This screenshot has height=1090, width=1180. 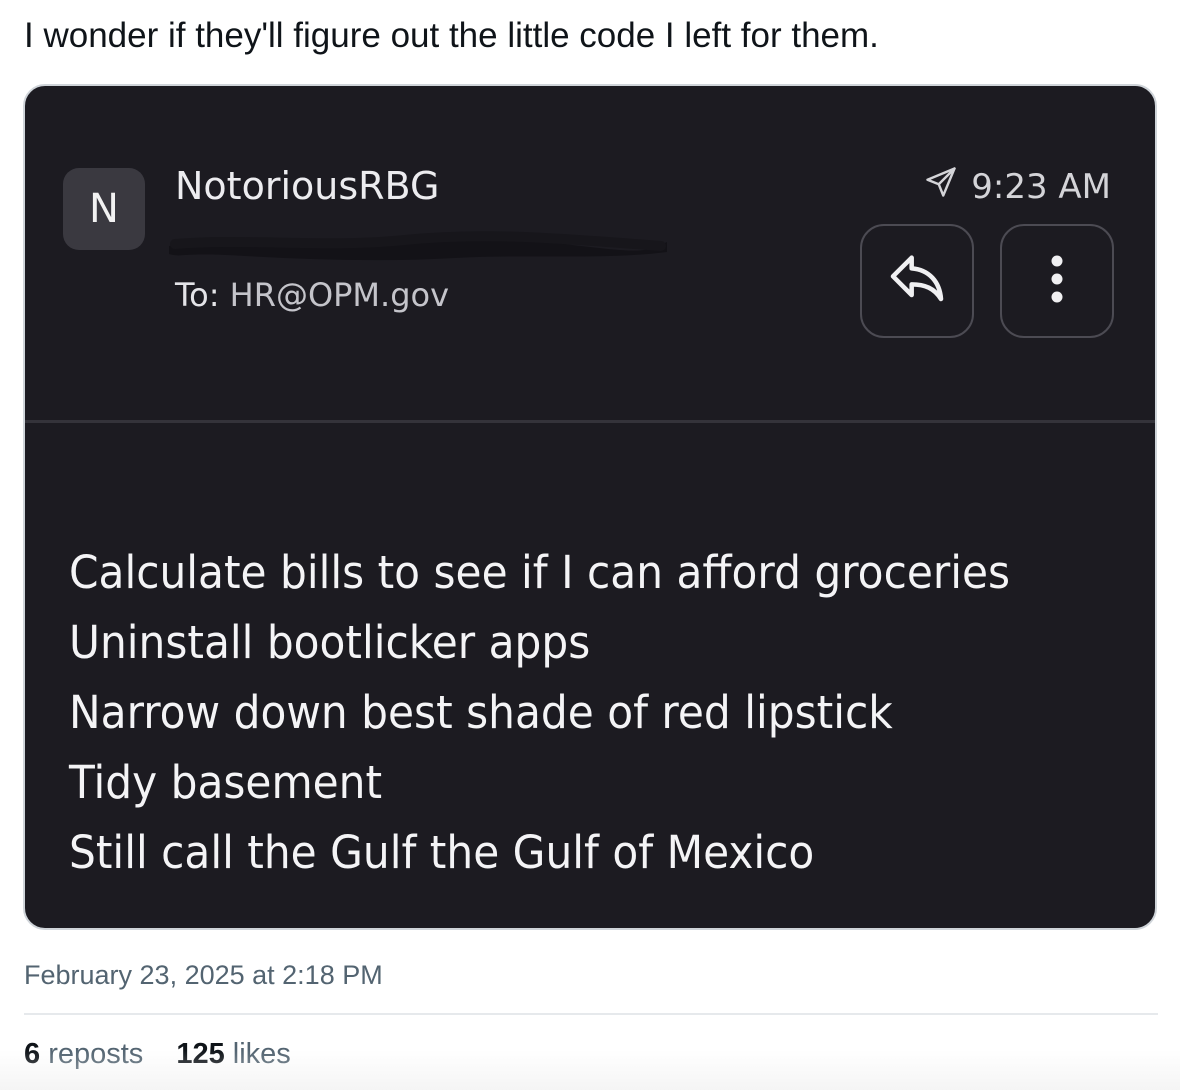 What do you see at coordinates (203, 975) in the screenshot?
I see `post-timestamp: February 23, 2025 at 2:18 PM` at bounding box center [203, 975].